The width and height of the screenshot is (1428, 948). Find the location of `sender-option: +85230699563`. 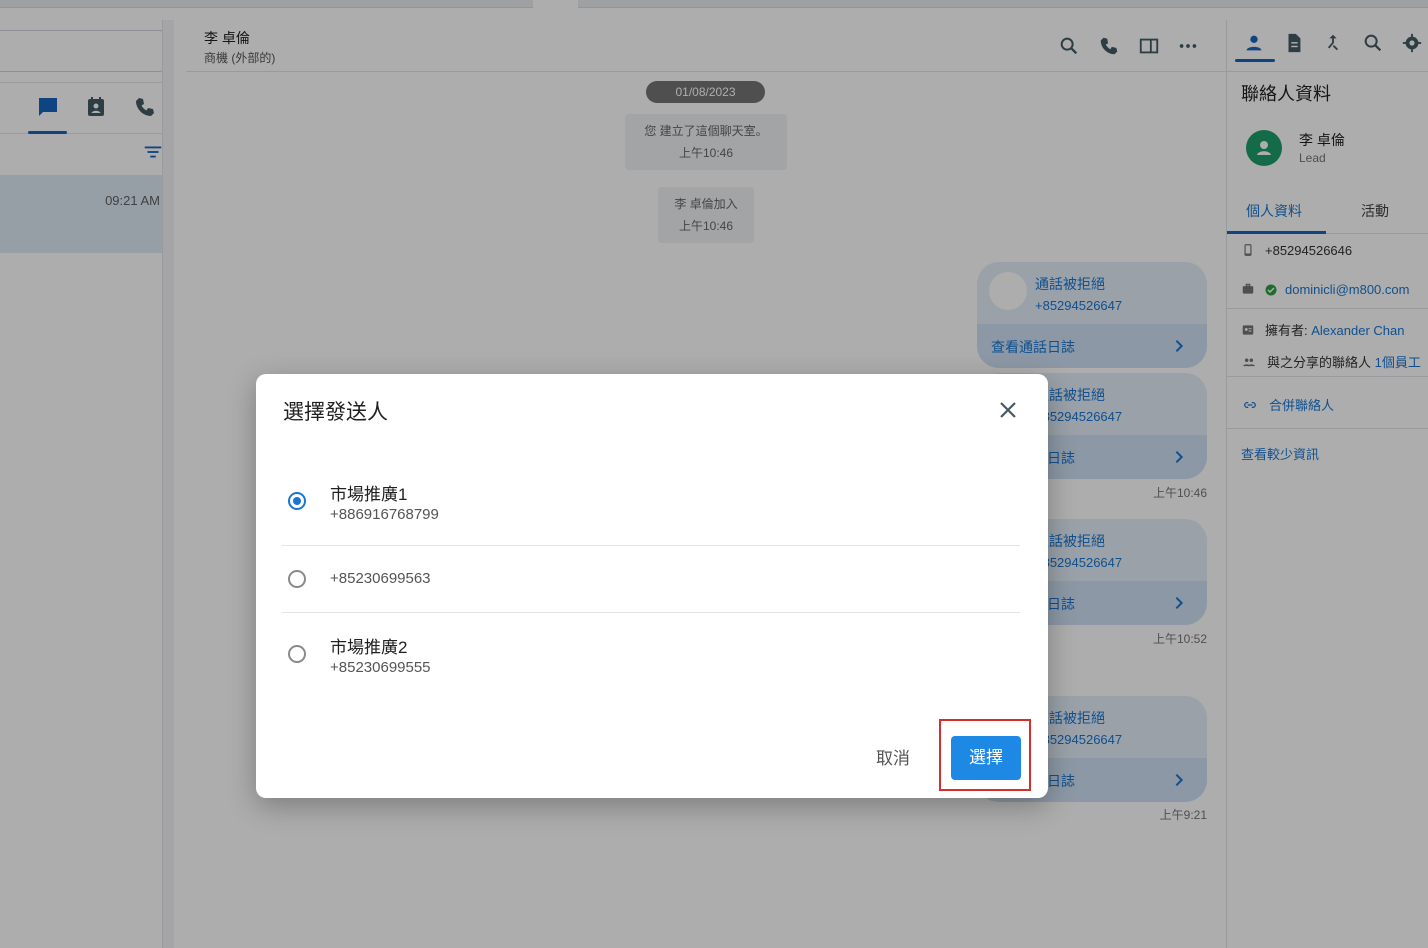

sender-option: +85230699563 is located at coordinates (651, 579).